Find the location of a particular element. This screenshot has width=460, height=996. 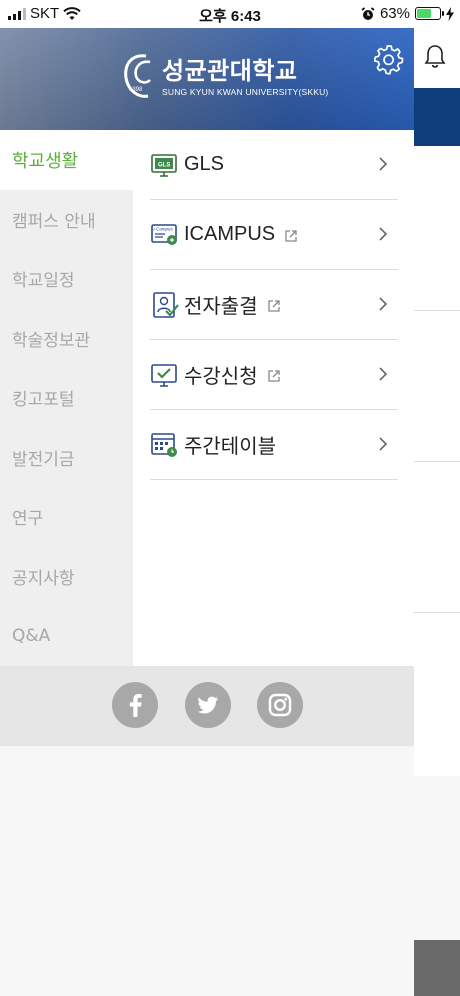

gear-icon is located at coordinates (389, 59).